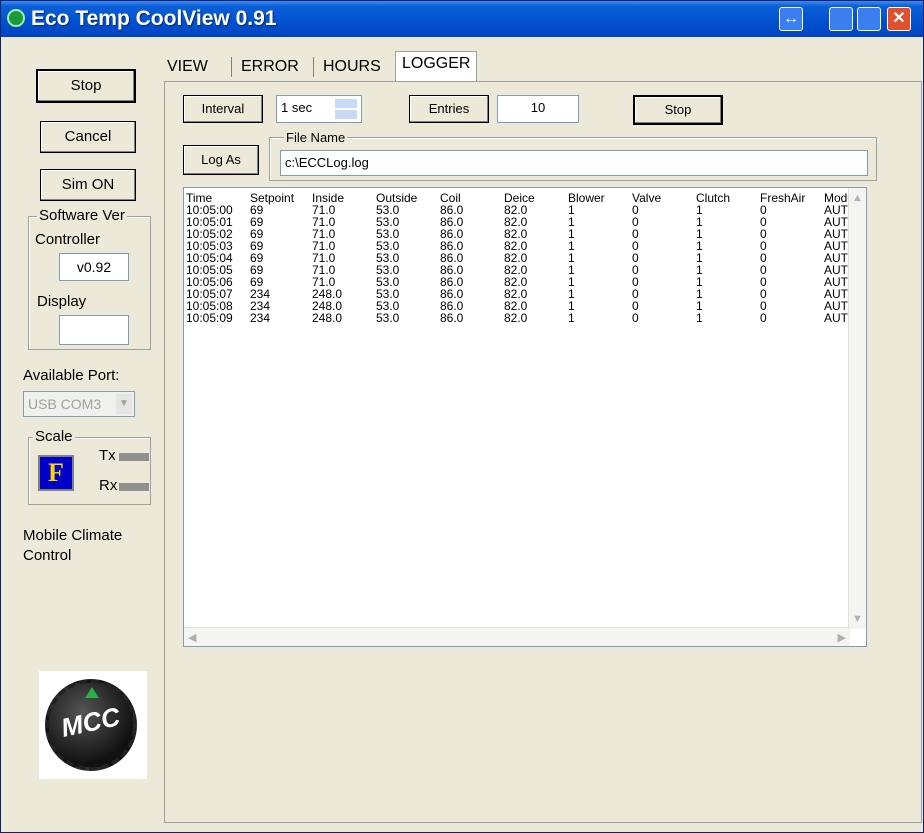 This screenshot has height=833, width=924. I want to click on logger-stop-button: Stop, so click(678, 110).